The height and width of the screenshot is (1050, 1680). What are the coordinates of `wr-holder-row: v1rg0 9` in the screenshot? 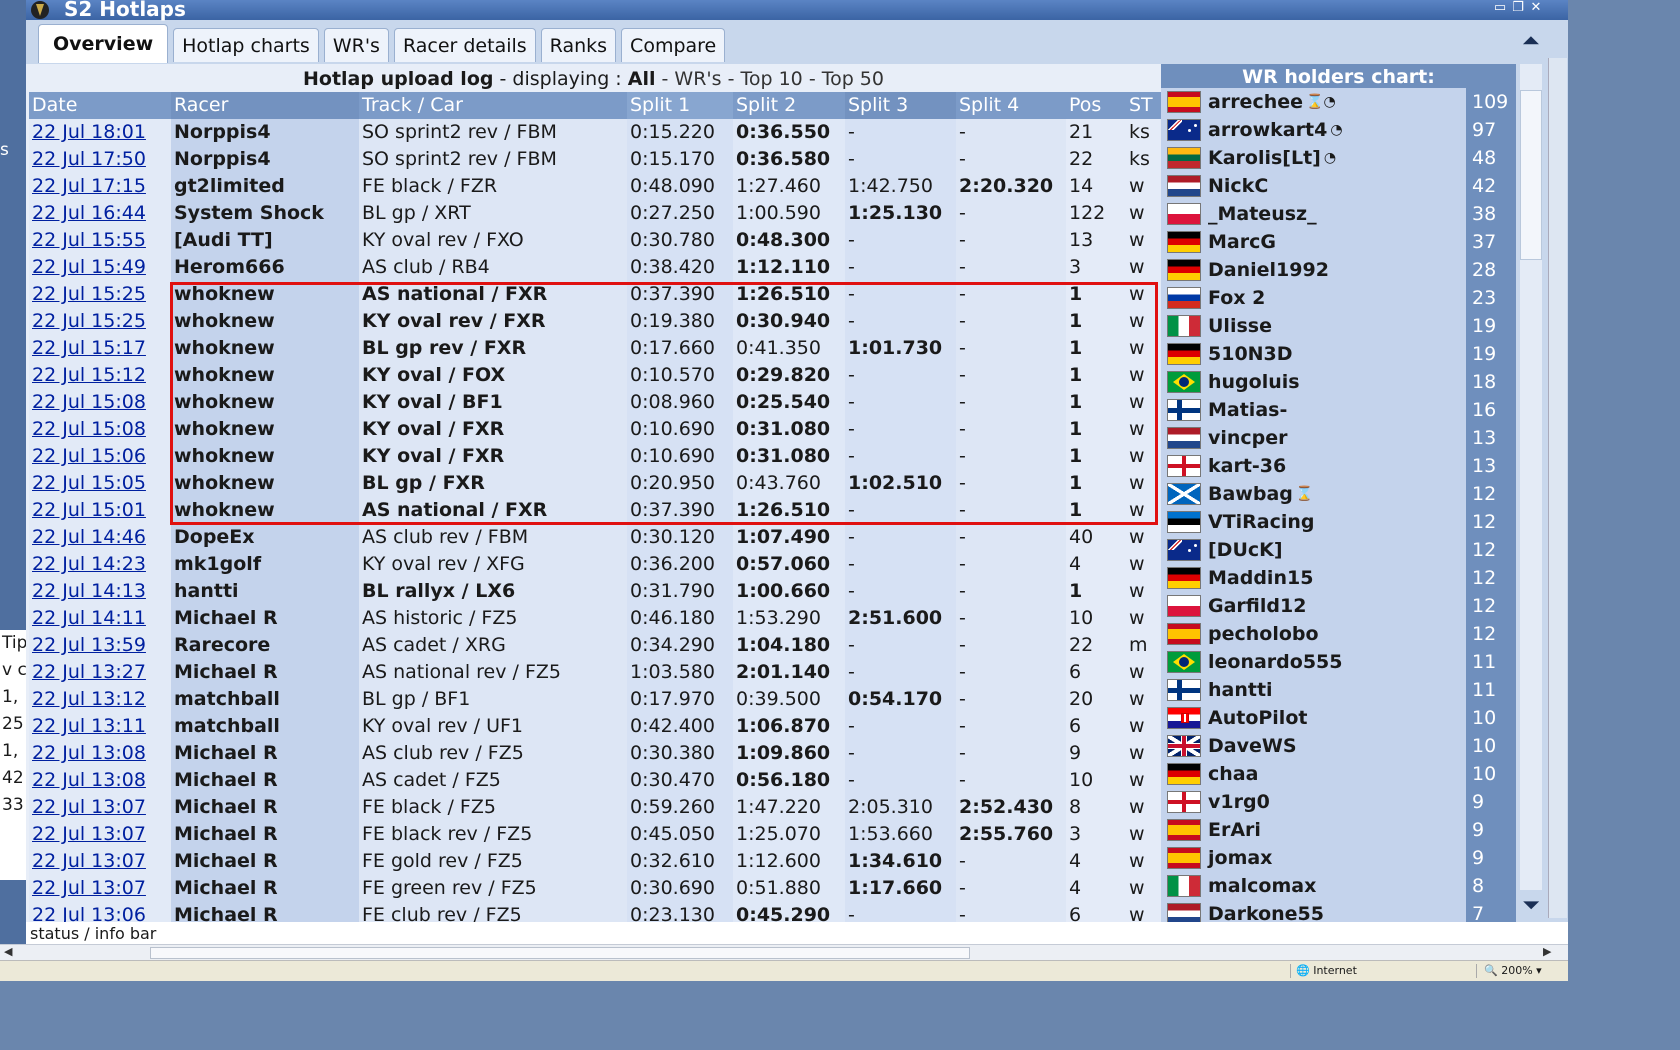 It's located at (1338, 802).